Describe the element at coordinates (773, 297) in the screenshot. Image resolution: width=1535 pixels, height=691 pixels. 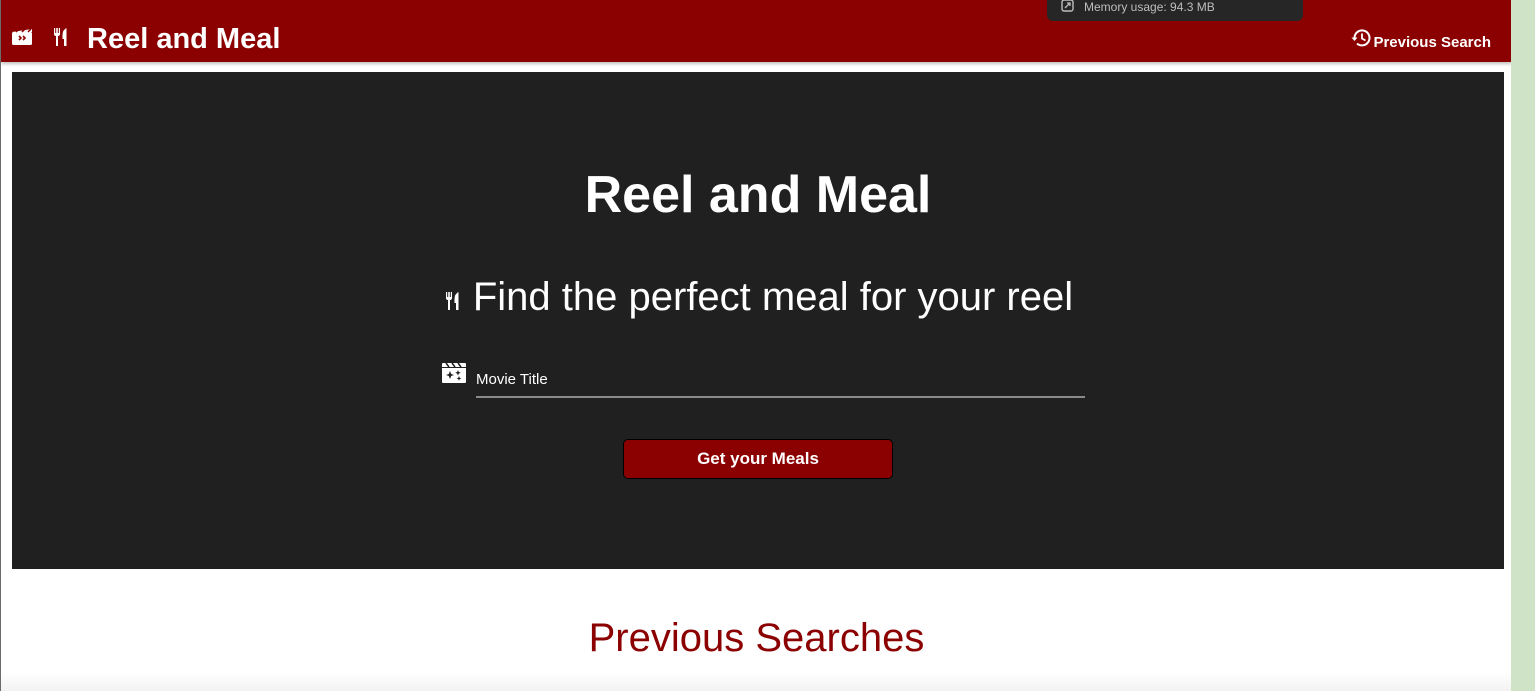
I see `hero-subtitle: Find the perfect meal for your reel` at that location.